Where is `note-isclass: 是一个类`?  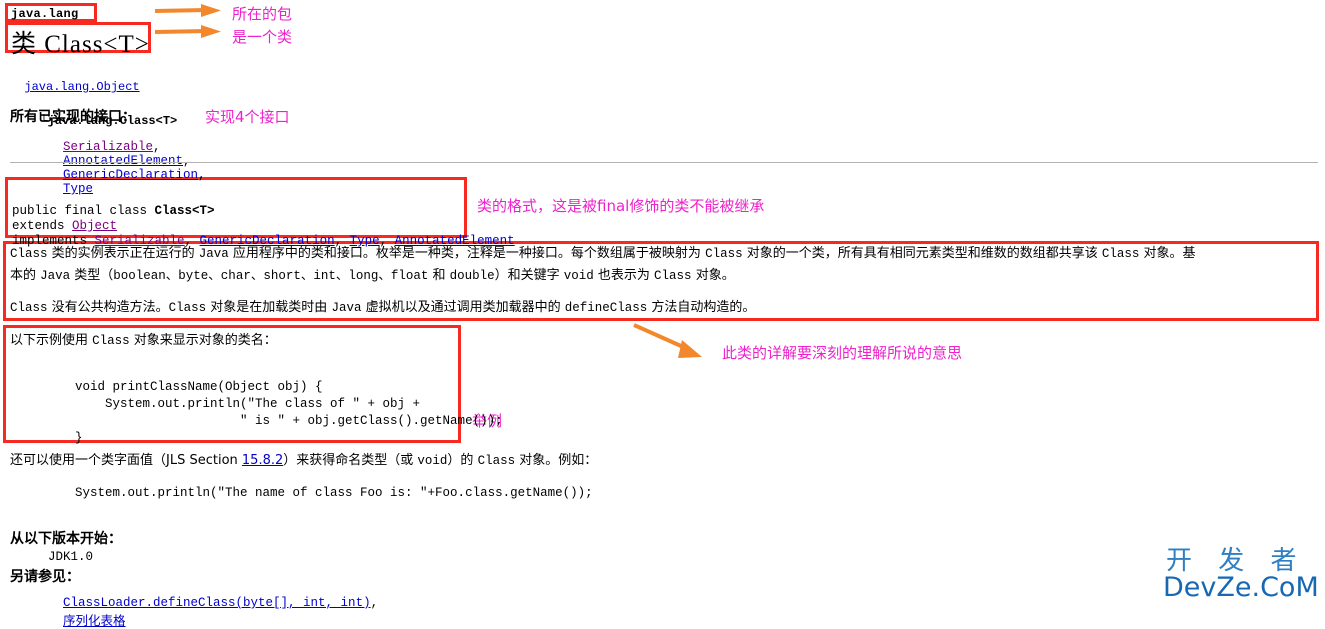
note-isclass: 是一个类 is located at coordinates (262, 37).